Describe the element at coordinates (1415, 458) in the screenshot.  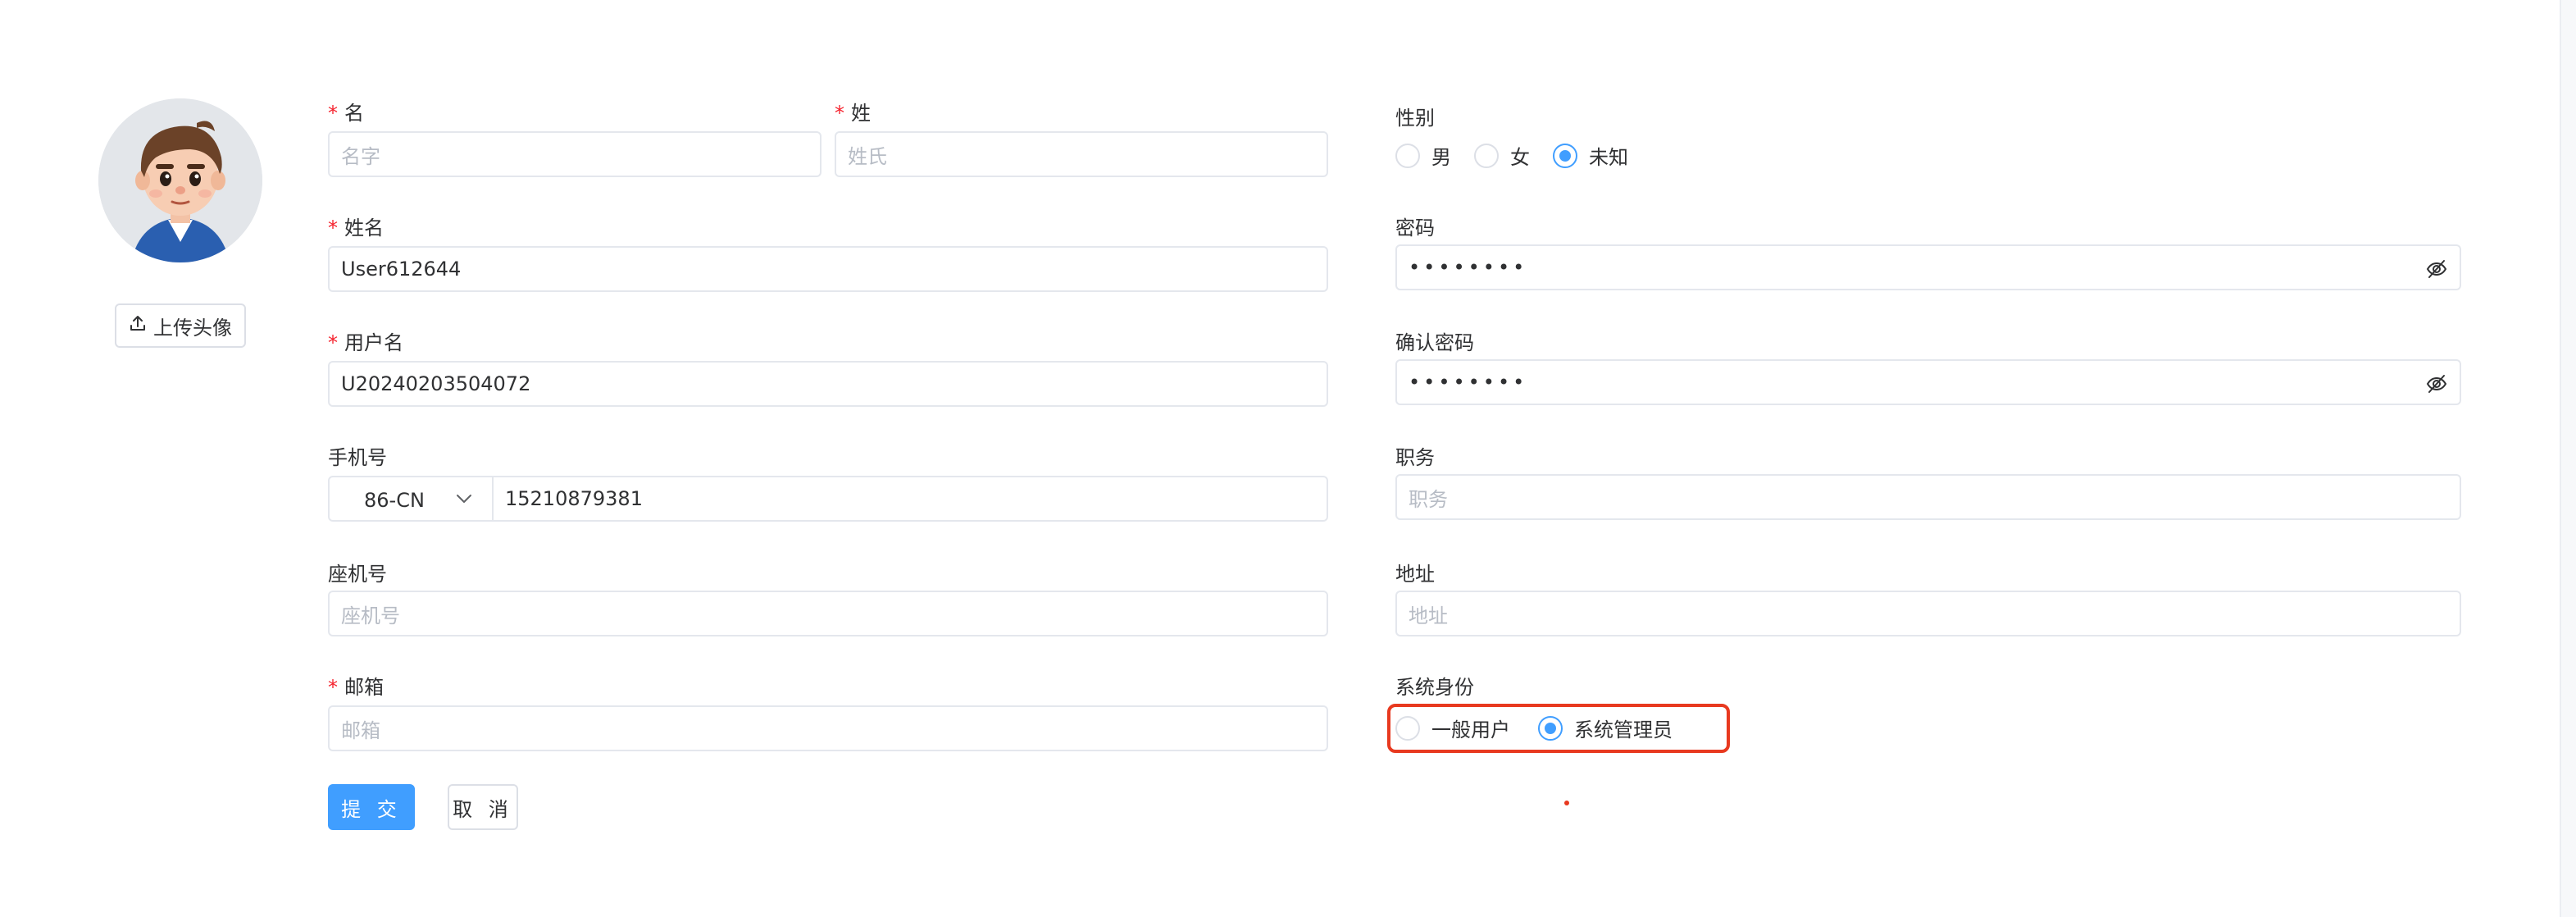
I see `position-label: 职务` at that location.